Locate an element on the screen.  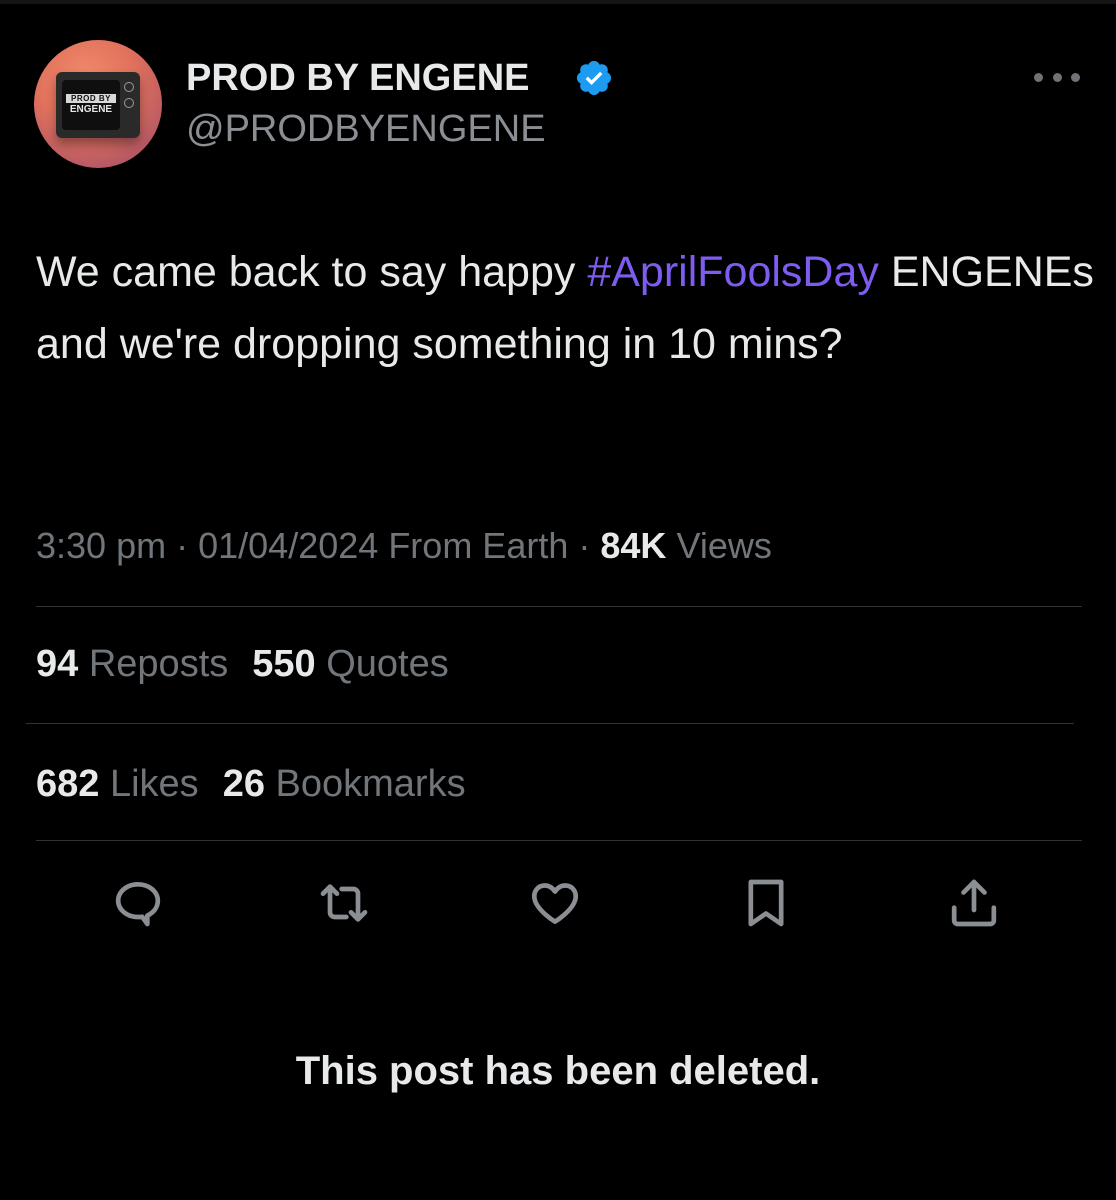
reposts-count: 94 is located at coordinates (57, 664).